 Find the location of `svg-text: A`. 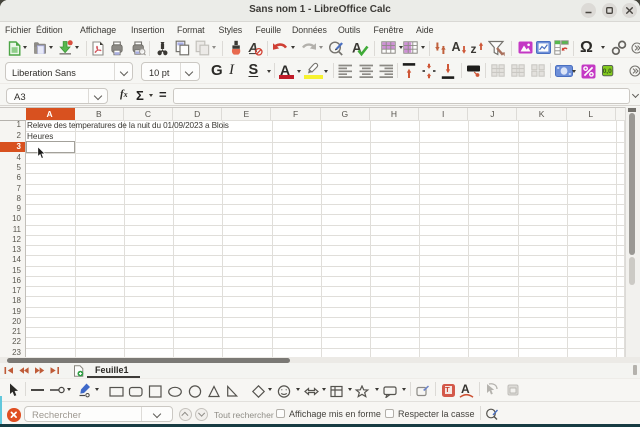

svg-text: A is located at coordinates (456, 47).